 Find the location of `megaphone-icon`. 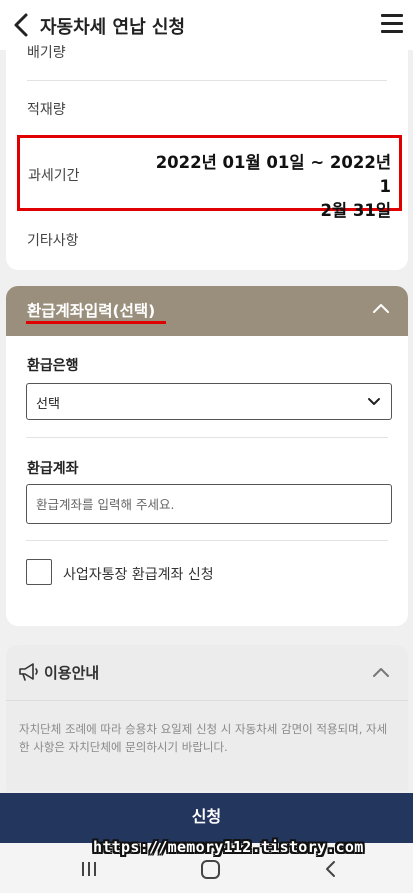

megaphone-icon is located at coordinates (28, 672).